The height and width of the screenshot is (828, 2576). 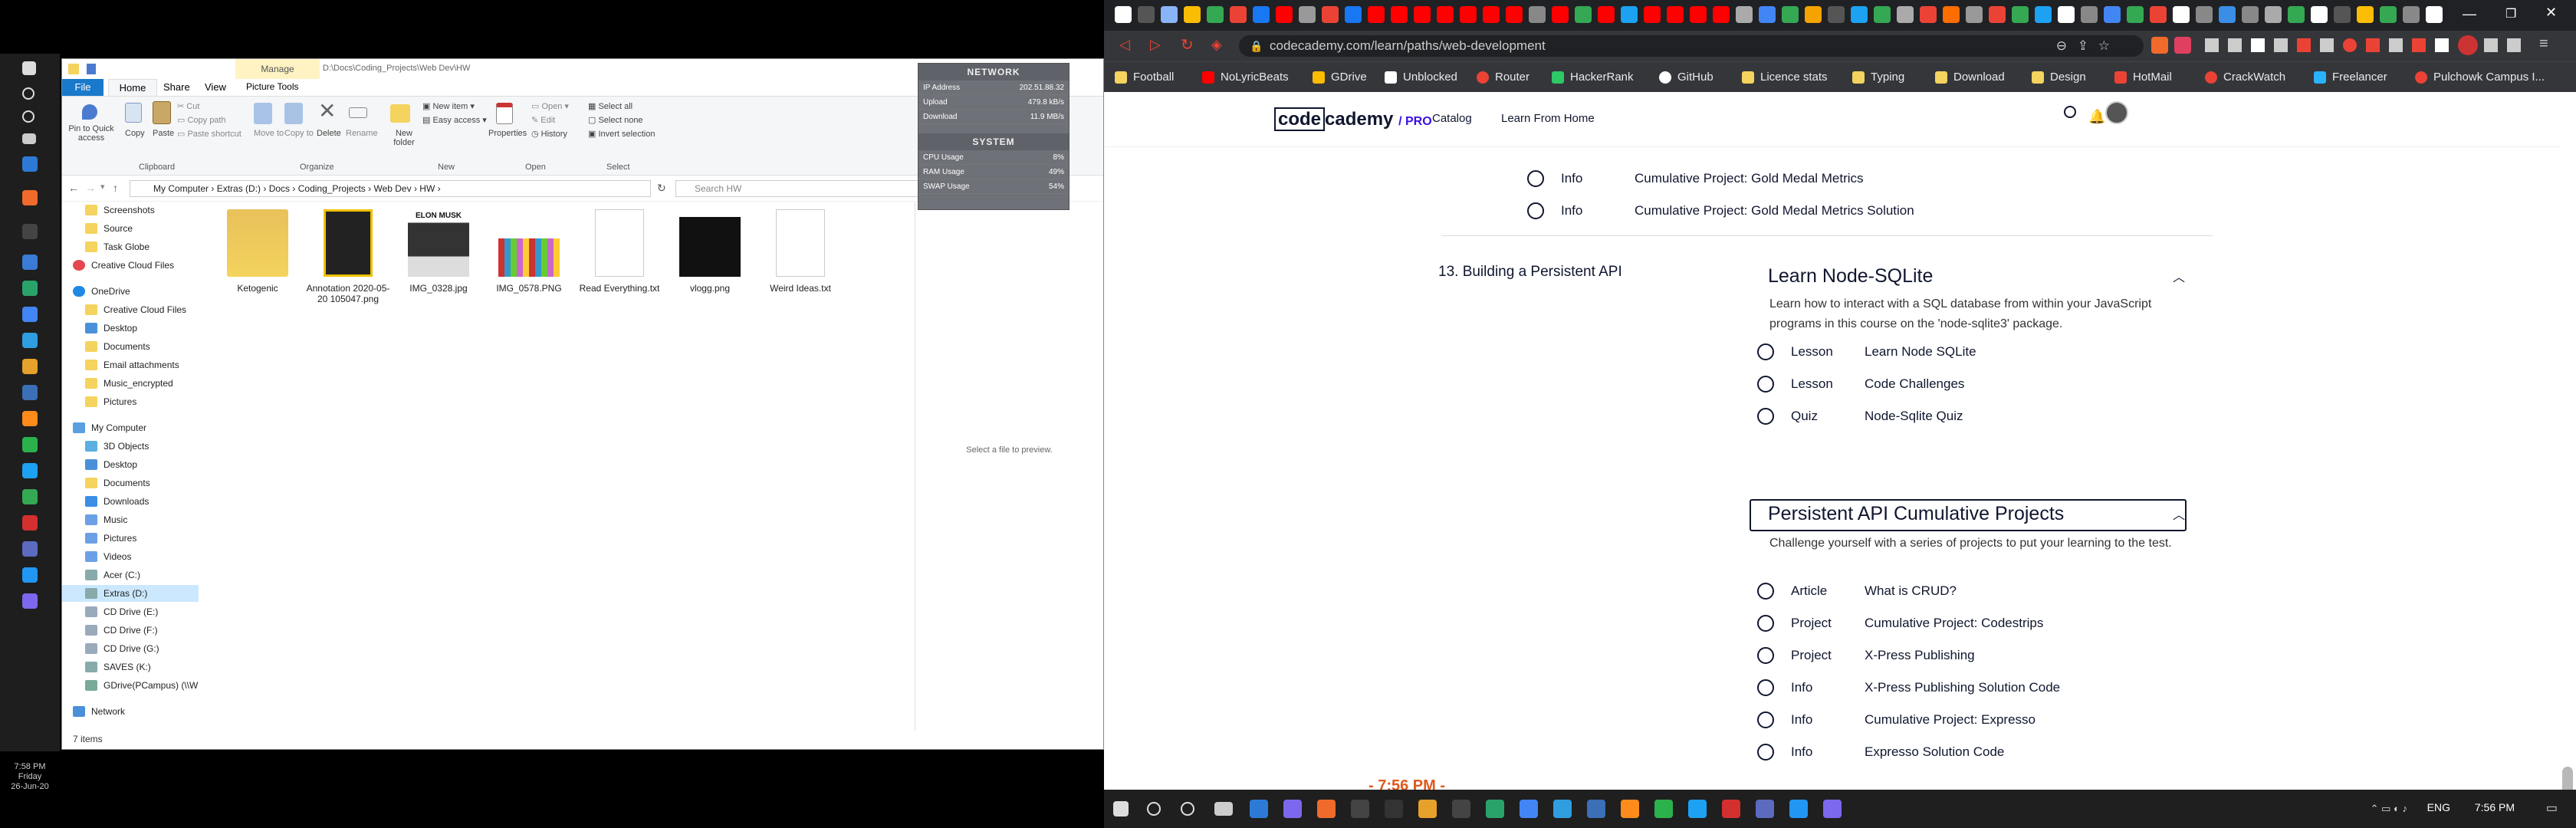 What do you see at coordinates (102, 187) in the screenshot?
I see `recent-chevron-icon: ▾` at bounding box center [102, 187].